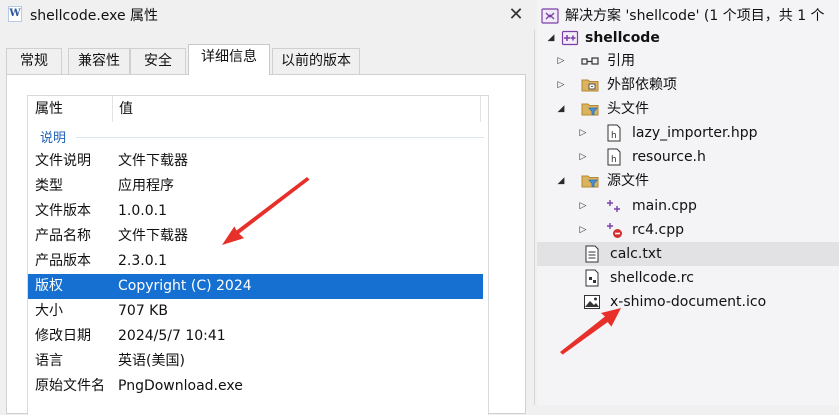  Describe the element at coordinates (255, 261) in the screenshot. I see `property-row-product-version: 产品版本 2.3.0.1` at that location.